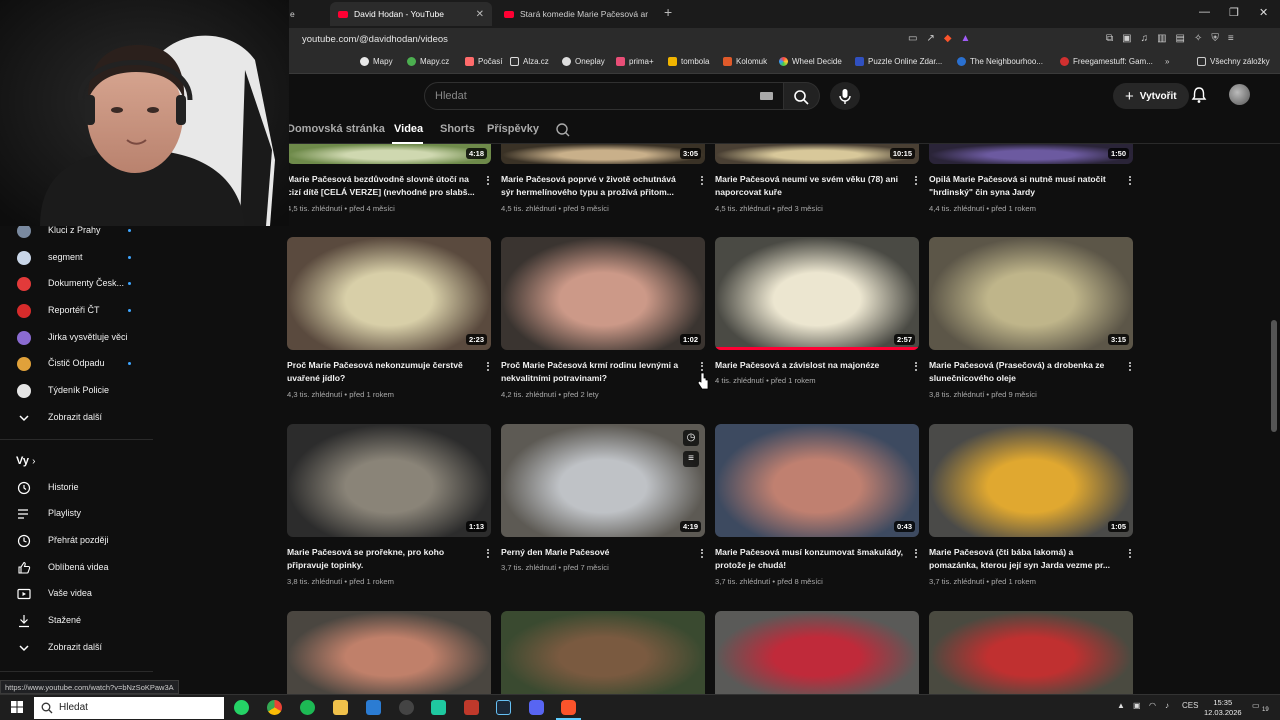  I want to click on video-thumbnail: 2:23, so click(389, 293).